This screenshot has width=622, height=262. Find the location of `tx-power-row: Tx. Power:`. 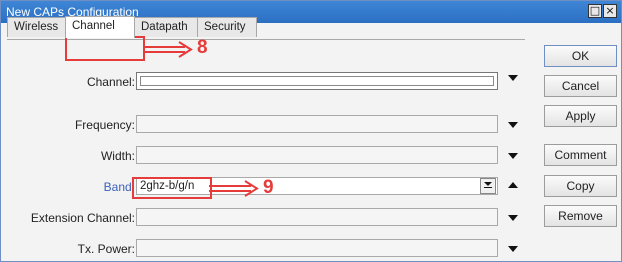

tx-power-row: Tx. Power: is located at coordinates (266, 249).